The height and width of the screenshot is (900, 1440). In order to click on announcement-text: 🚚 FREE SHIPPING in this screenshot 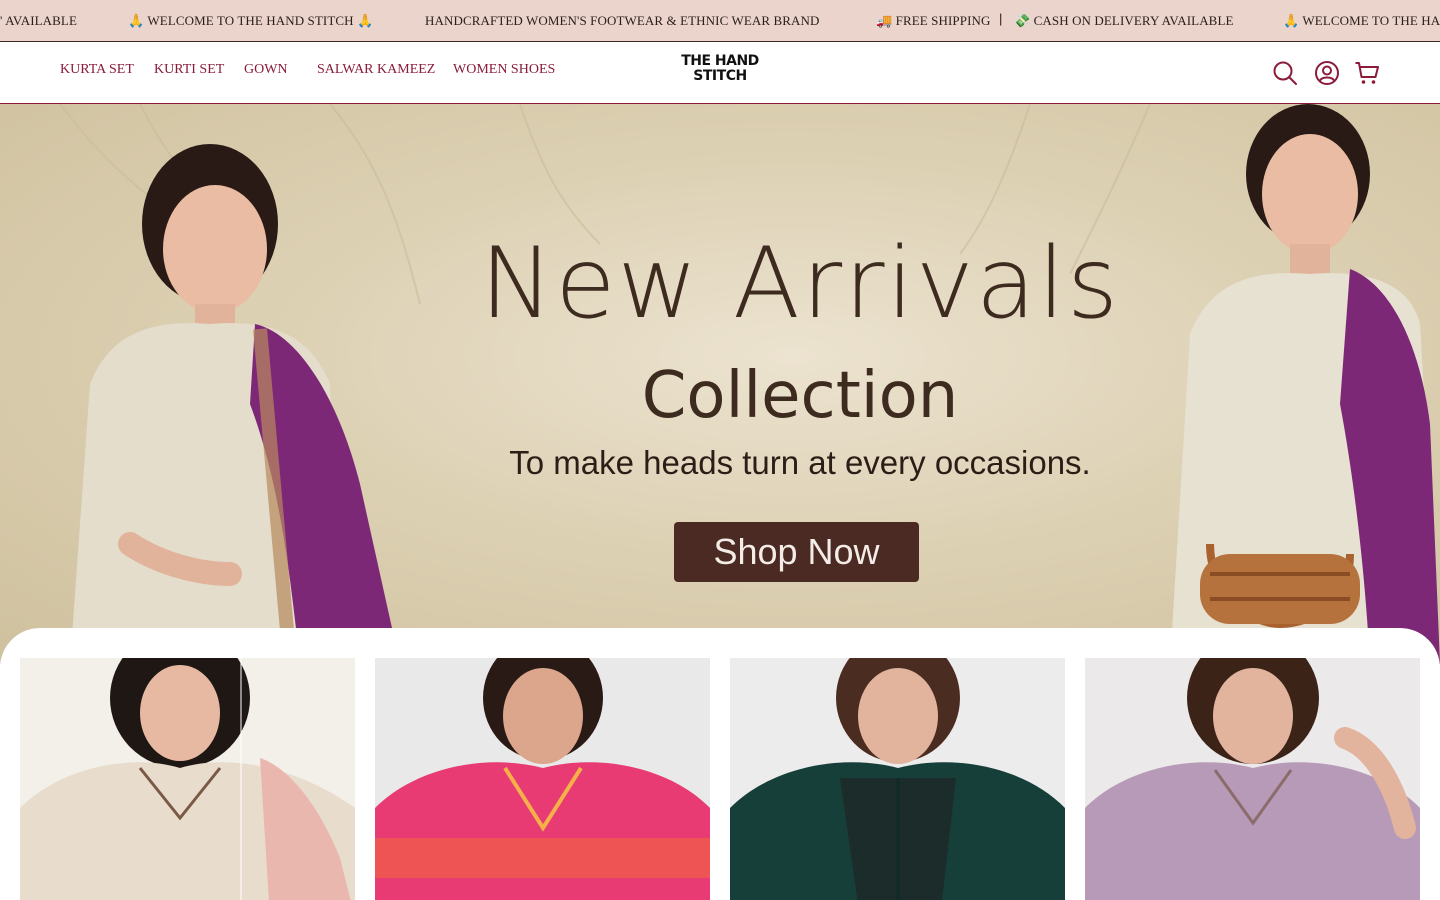, I will do `click(933, 20)`.